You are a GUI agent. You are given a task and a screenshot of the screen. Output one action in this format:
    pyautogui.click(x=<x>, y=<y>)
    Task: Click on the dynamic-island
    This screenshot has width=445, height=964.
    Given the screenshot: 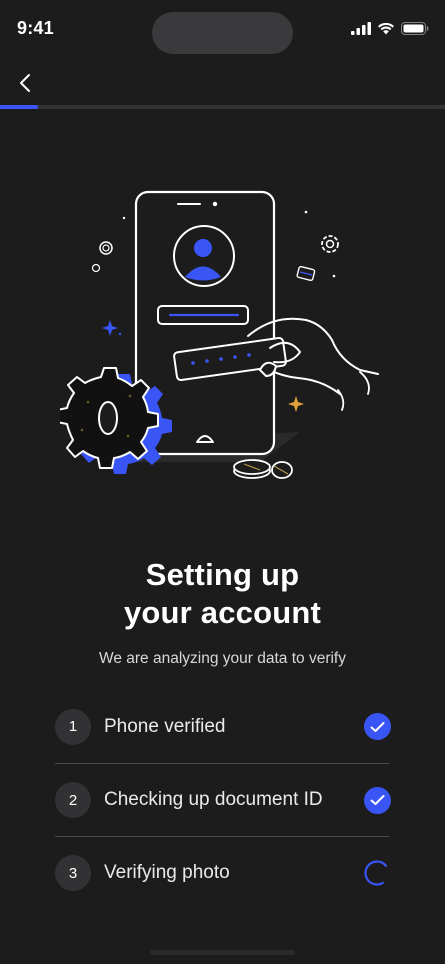 What is the action you would take?
    pyautogui.click(x=222, y=33)
    